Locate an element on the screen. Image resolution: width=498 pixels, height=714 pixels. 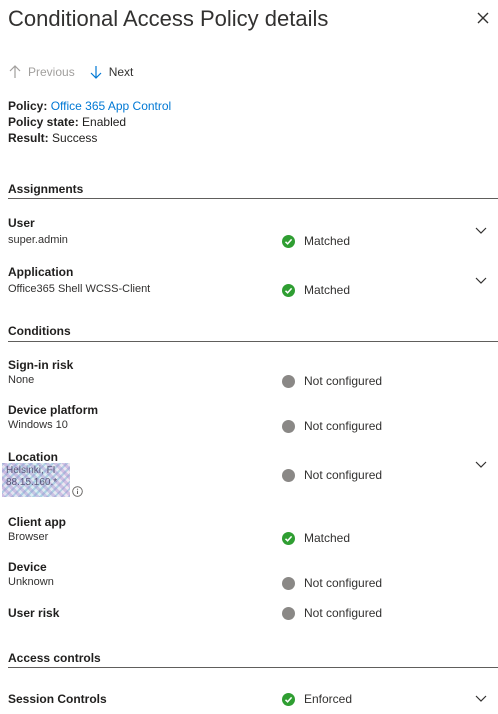
device-status: Not configured is located at coordinates (332, 583).